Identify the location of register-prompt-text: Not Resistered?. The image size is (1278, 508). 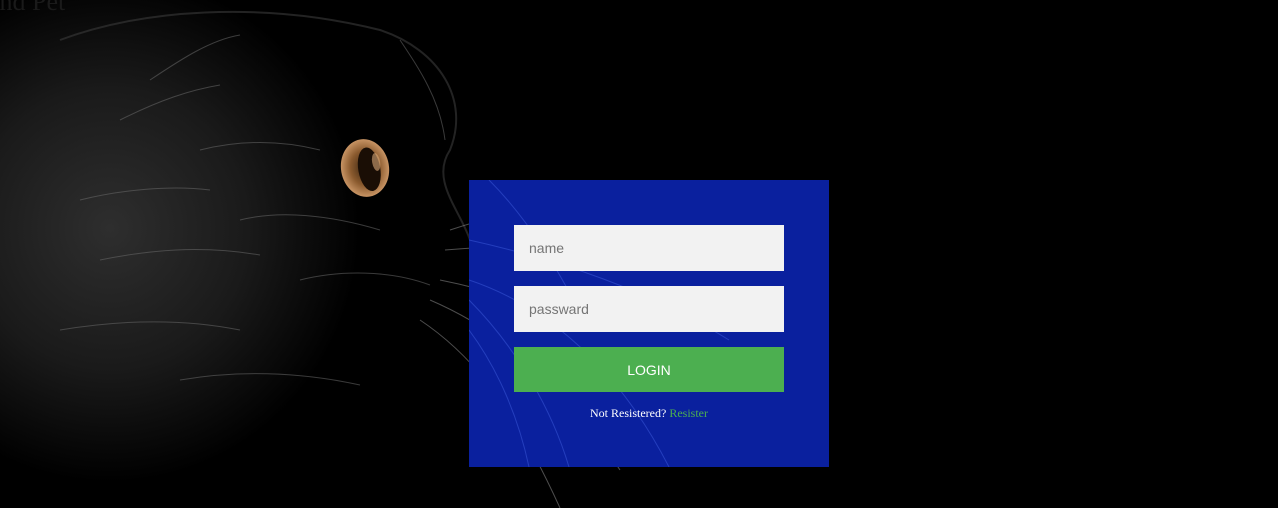
(628, 413).